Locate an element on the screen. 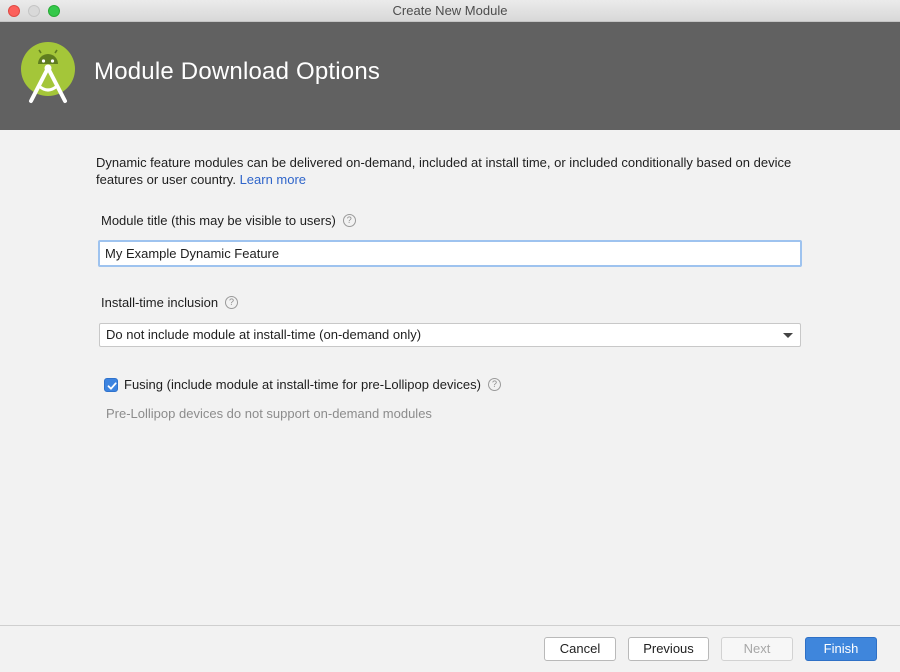 The width and height of the screenshot is (900, 672). android-studio-logo-icon is located at coordinates (48, 73).